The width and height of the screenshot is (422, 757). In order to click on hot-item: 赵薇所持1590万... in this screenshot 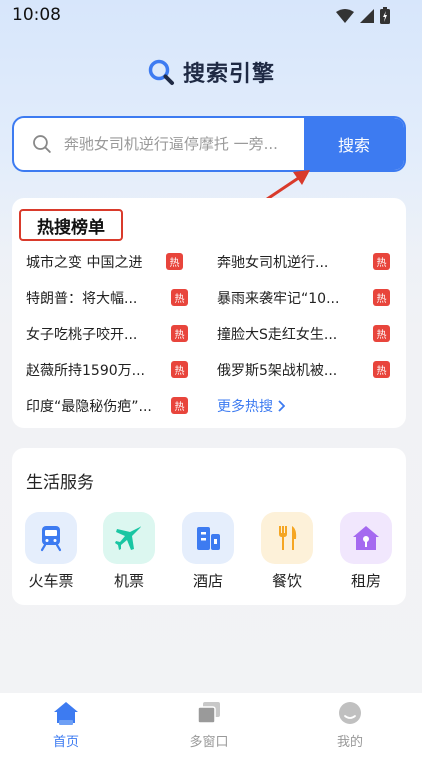, I will do `click(85, 370)`.